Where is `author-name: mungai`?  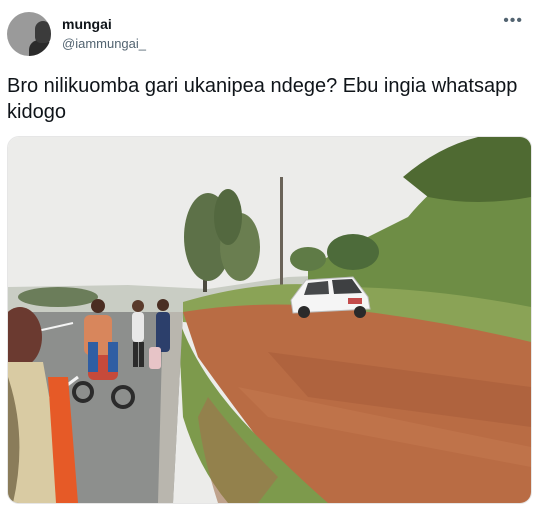 author-name: mungai is located at coordinates (87, 24).